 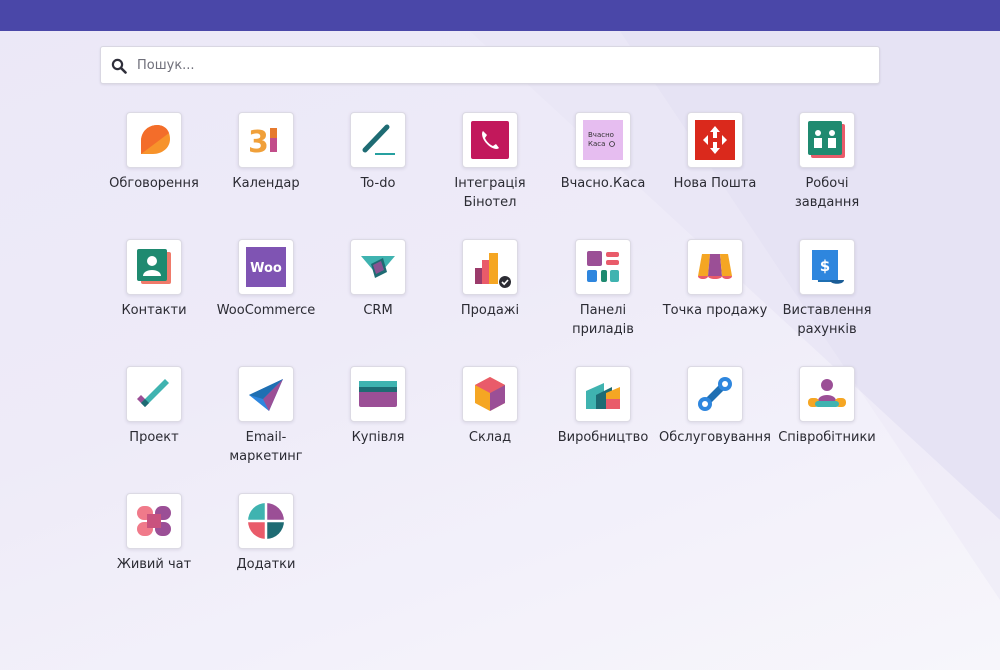 I want to click on todo-icon, so click(x=378, y=139).